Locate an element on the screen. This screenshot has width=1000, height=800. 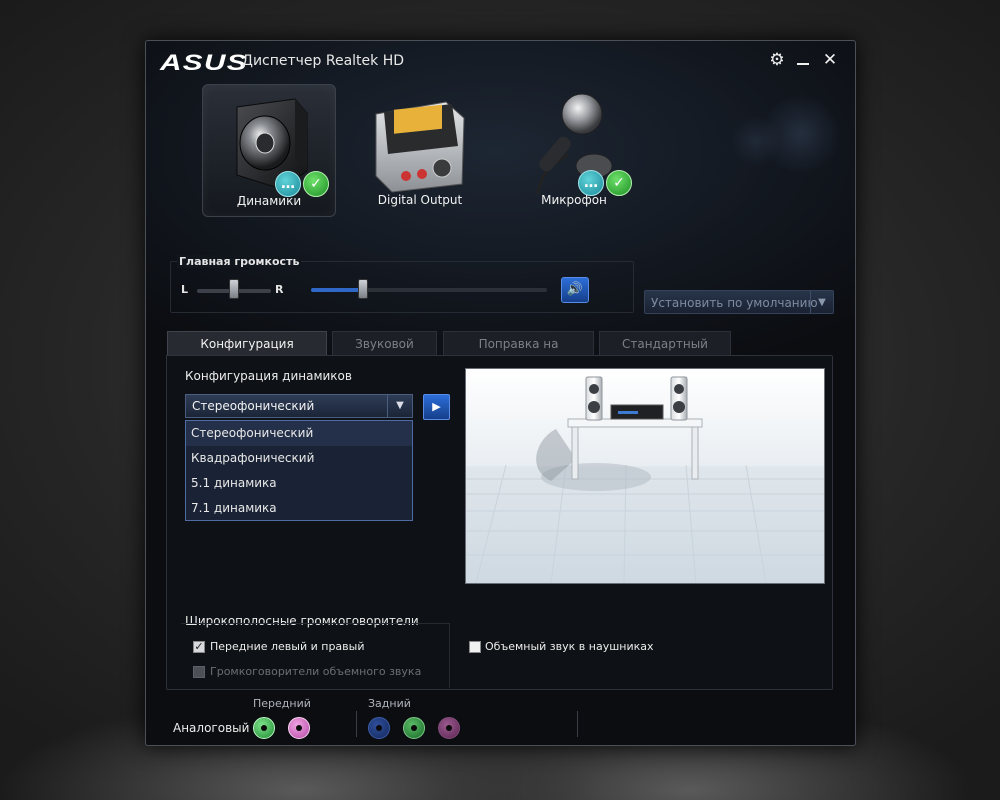
set-default-button: Установить по умолчанию ▼ is located at coordinates (739, 302).